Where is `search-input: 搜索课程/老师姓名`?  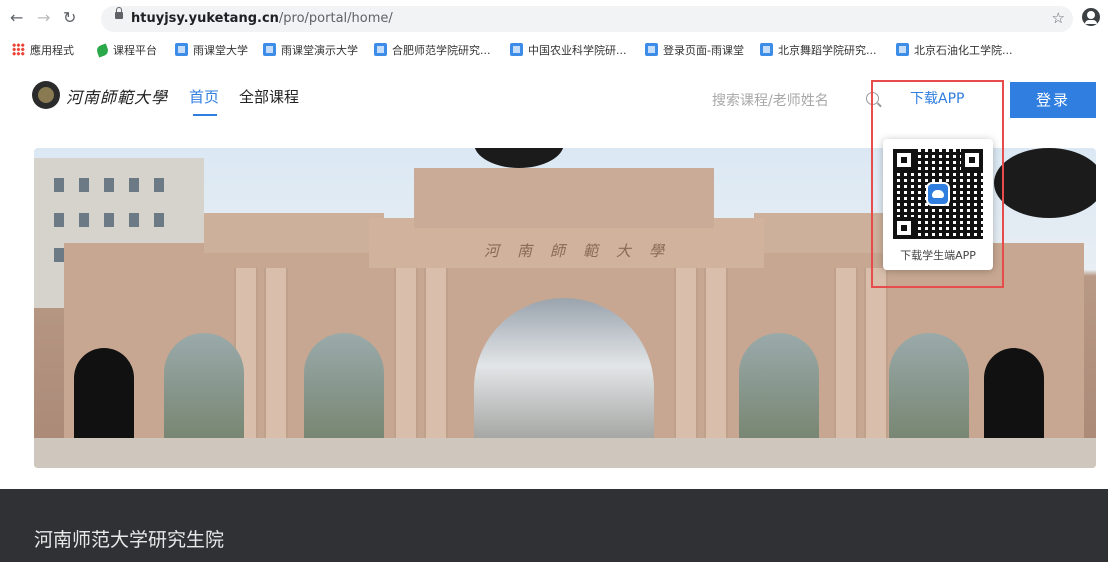 search-input: 搜索课程/老师姓名 is located at coordinates (770, 100).